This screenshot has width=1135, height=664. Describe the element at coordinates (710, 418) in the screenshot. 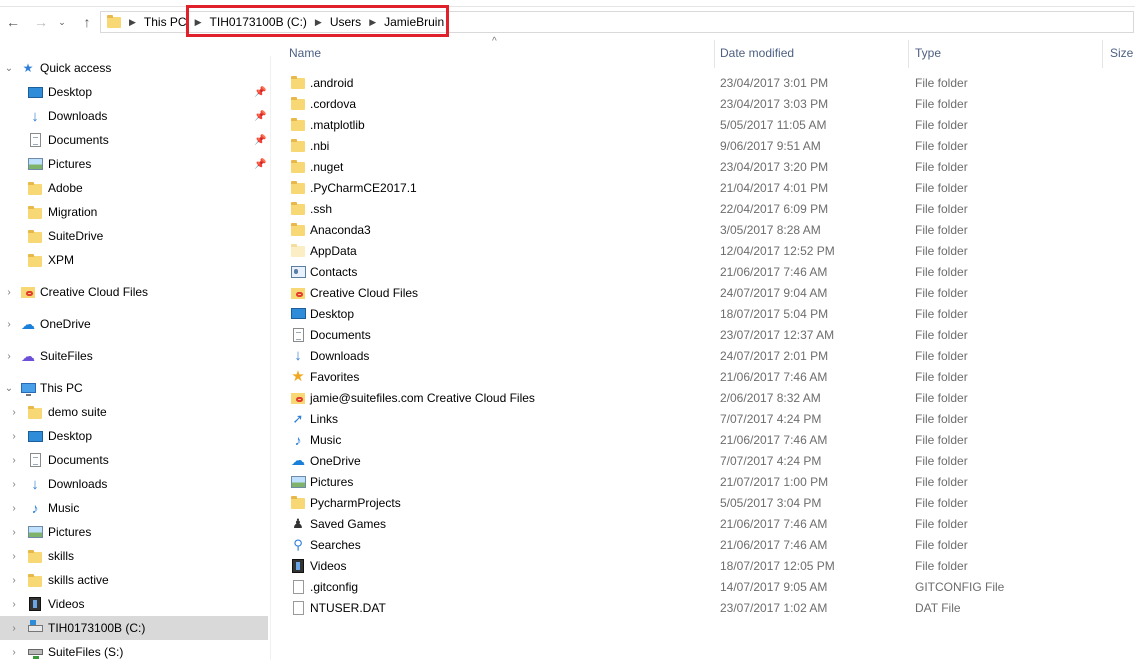

I see `file-row: ➚ Links 7/07/2017 4:24 PM File folder` at that location.